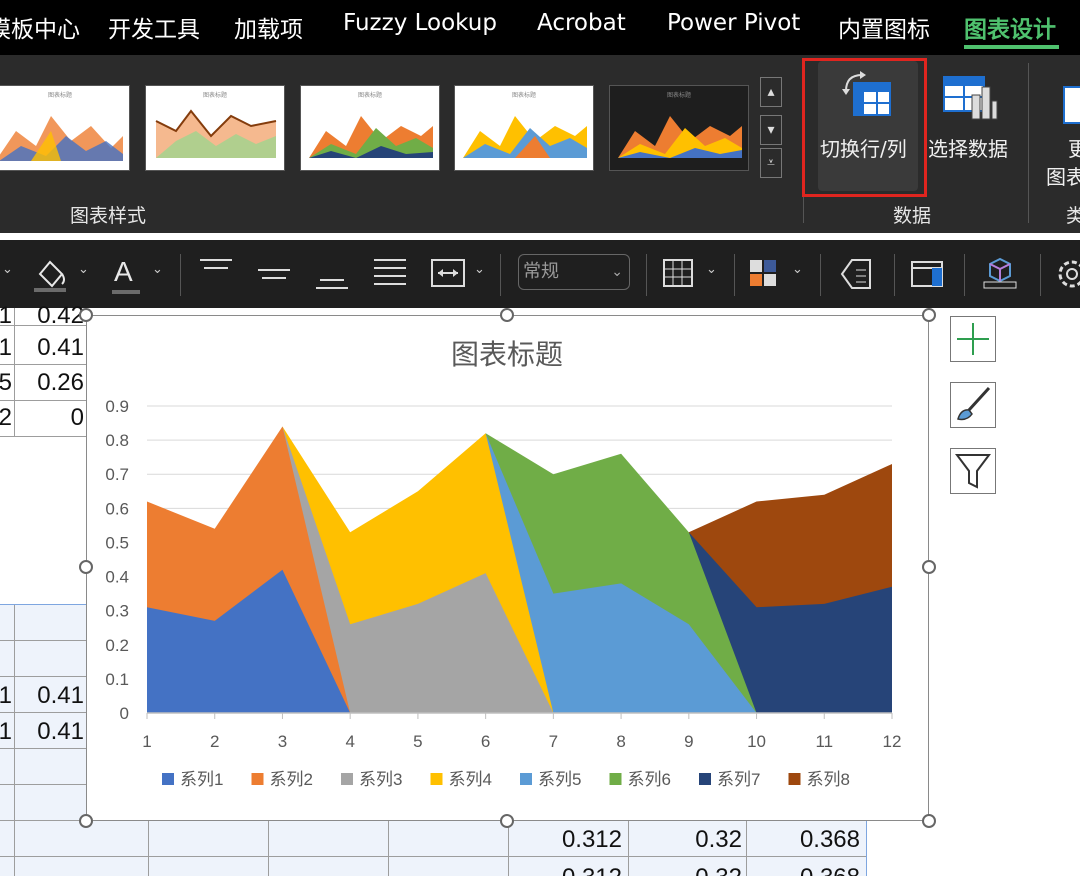  What do you see at coordinates (52, 383) in the screenshot?
I see `cell: 0.26` at bounding box center [52, 383].